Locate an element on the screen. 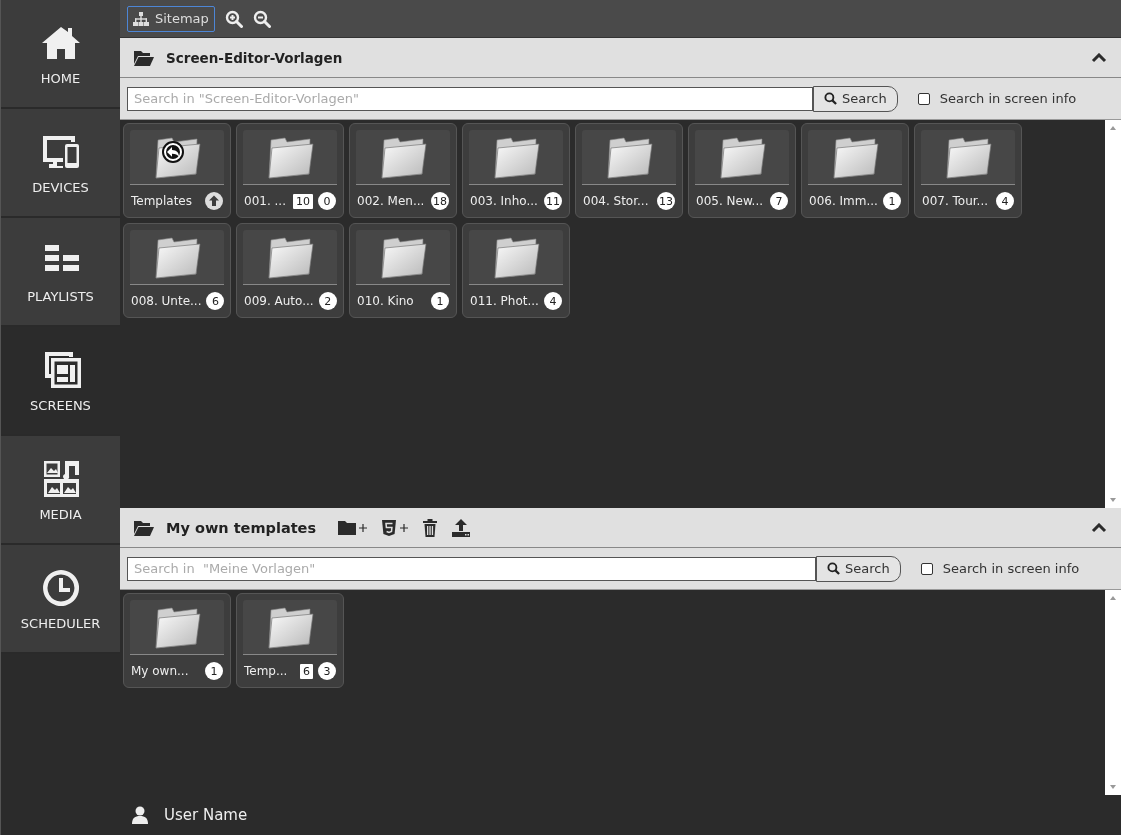 The height and width of the screenshot is (835, 1121). folder-tile: Temp... 6 3 is located at coordinates (290, 640).